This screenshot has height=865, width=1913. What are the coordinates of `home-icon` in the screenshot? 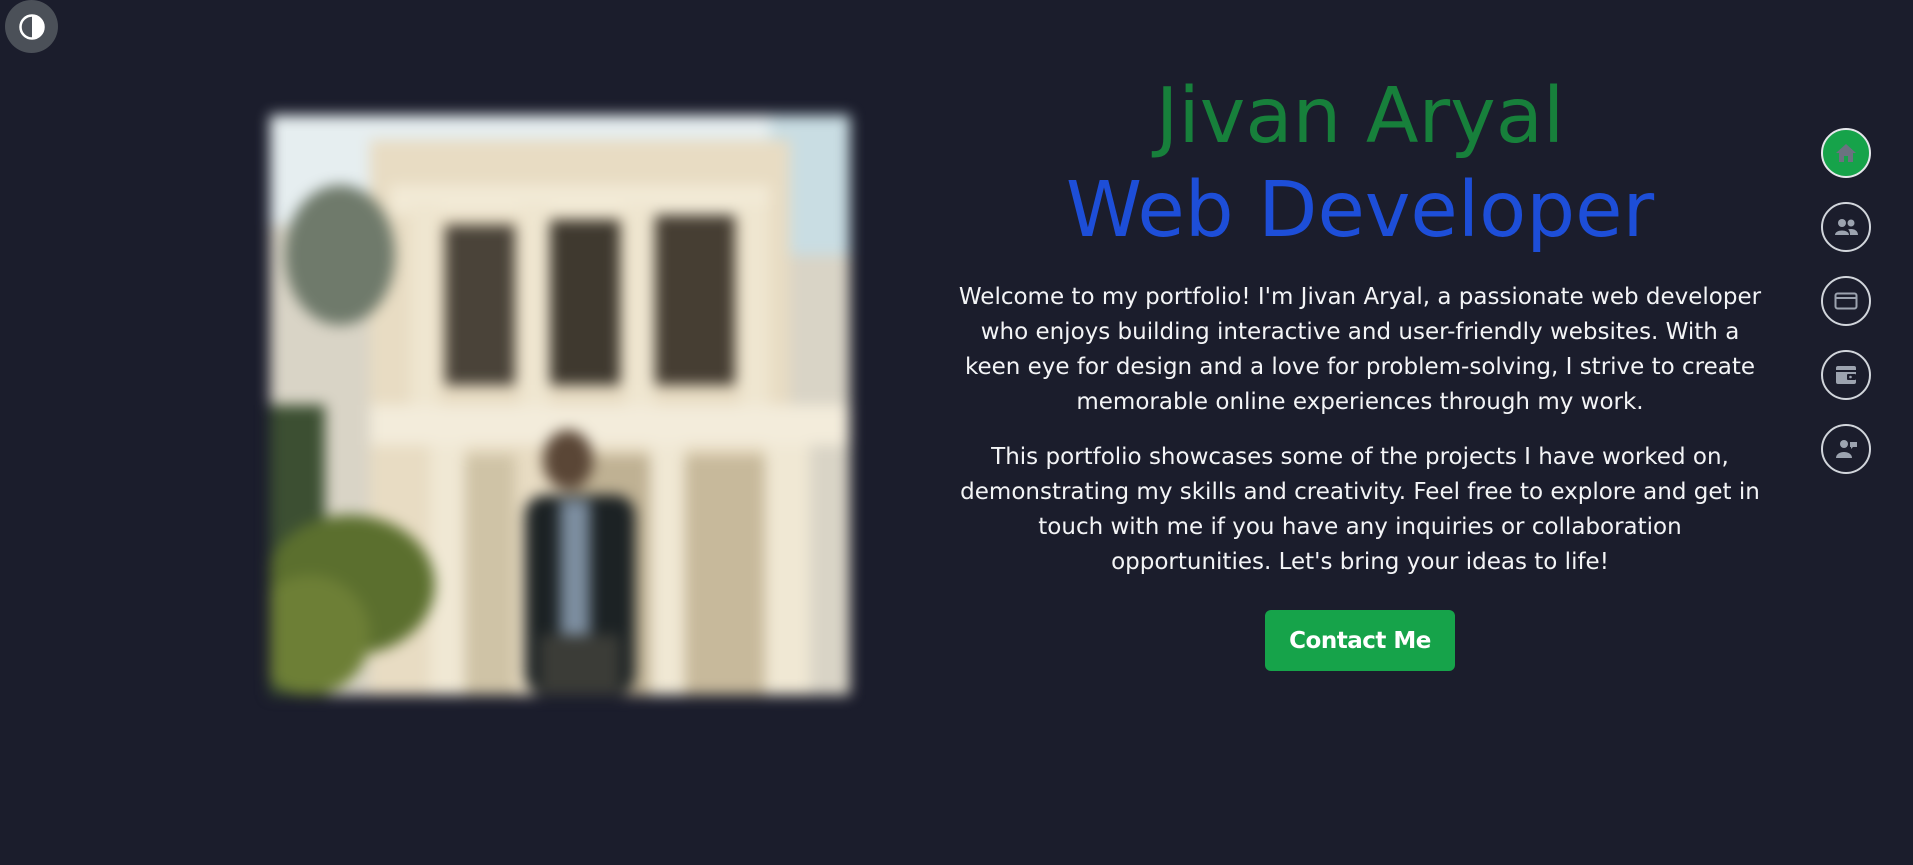 It's located at (1846, 153).